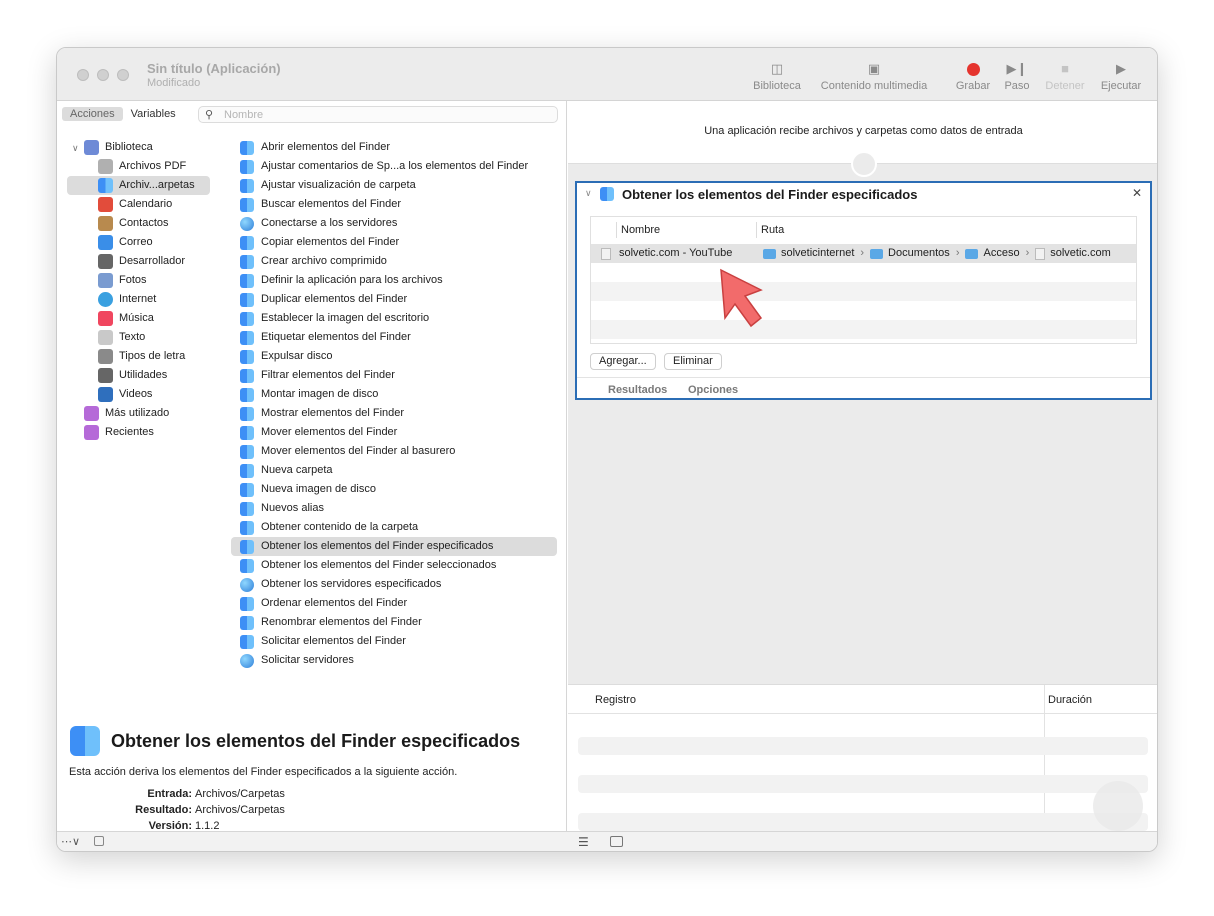 The image size is (1214, 916). What do you see at coordinates (127, 299) in the screenshot?
I see `sidebar-item-internet: Internet` at bounding box center [127, 299].